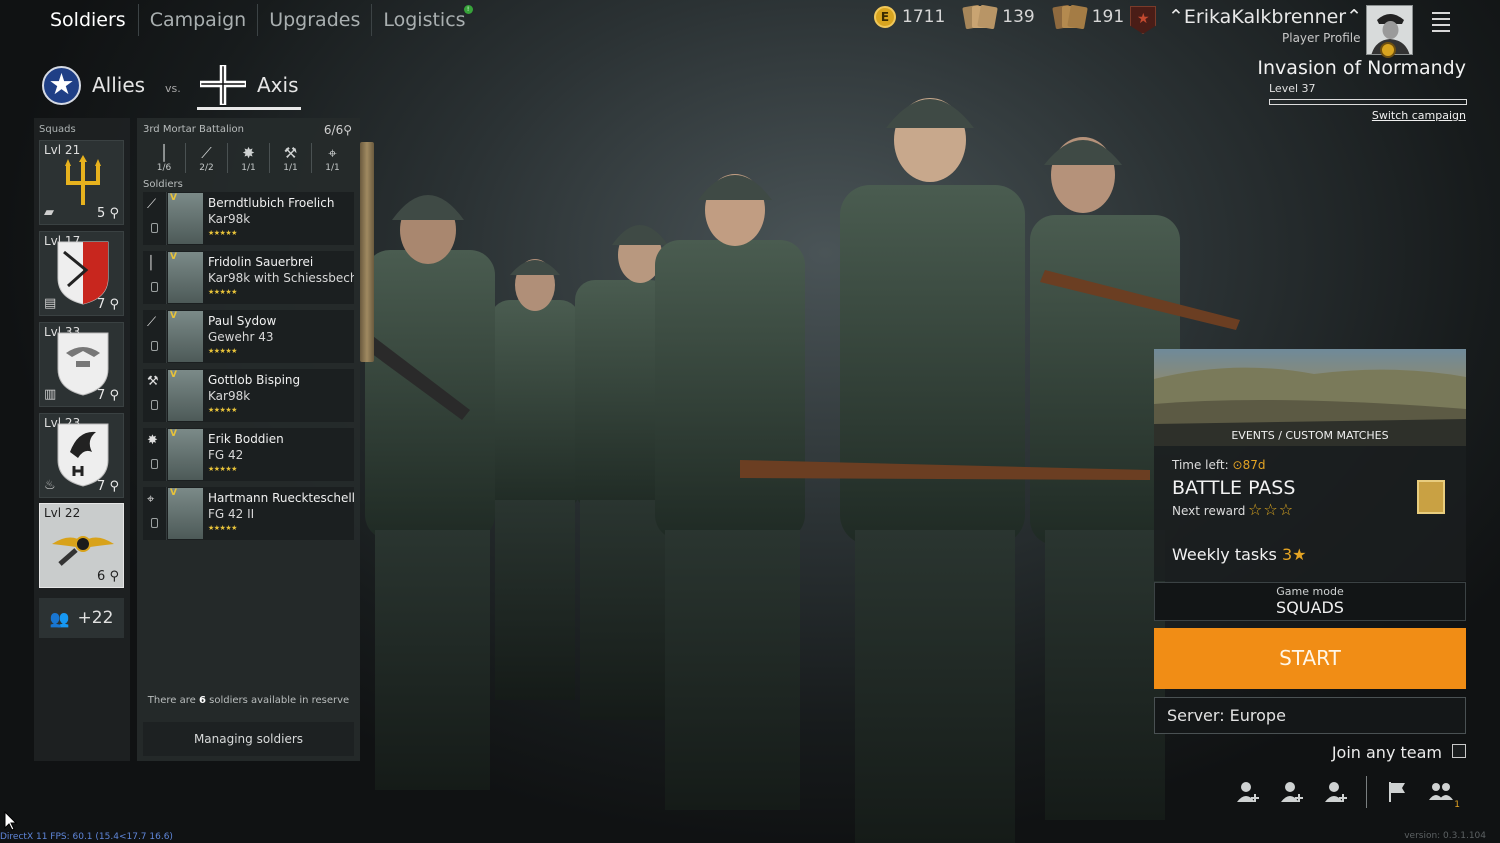 The height and width of the screenshot is (843, 1500). I want to click on hamburger-menu-icon, so click(1441, 24).